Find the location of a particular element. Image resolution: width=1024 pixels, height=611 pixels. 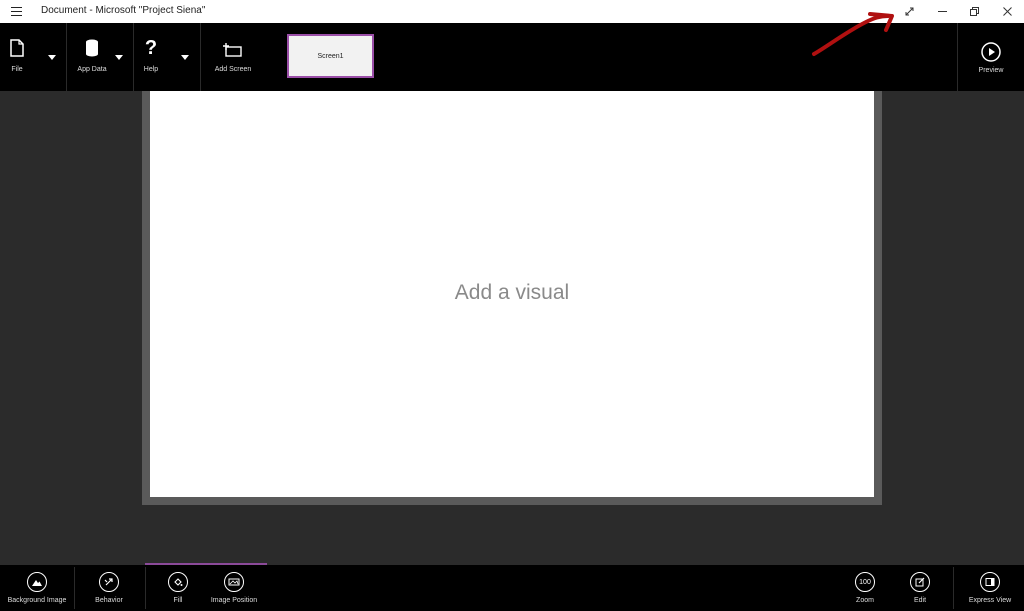

database-icon is located at coordinates (92, 48).